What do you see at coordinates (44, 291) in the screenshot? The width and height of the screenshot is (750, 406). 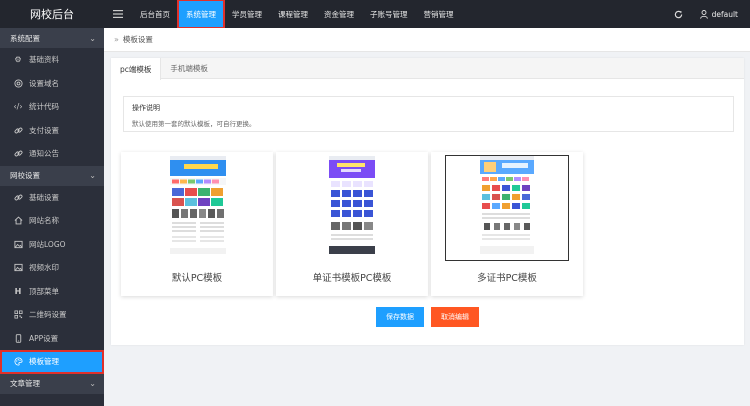 I see `sidebar-item-label: 顶部菜单` at bounding box center [44, 291].